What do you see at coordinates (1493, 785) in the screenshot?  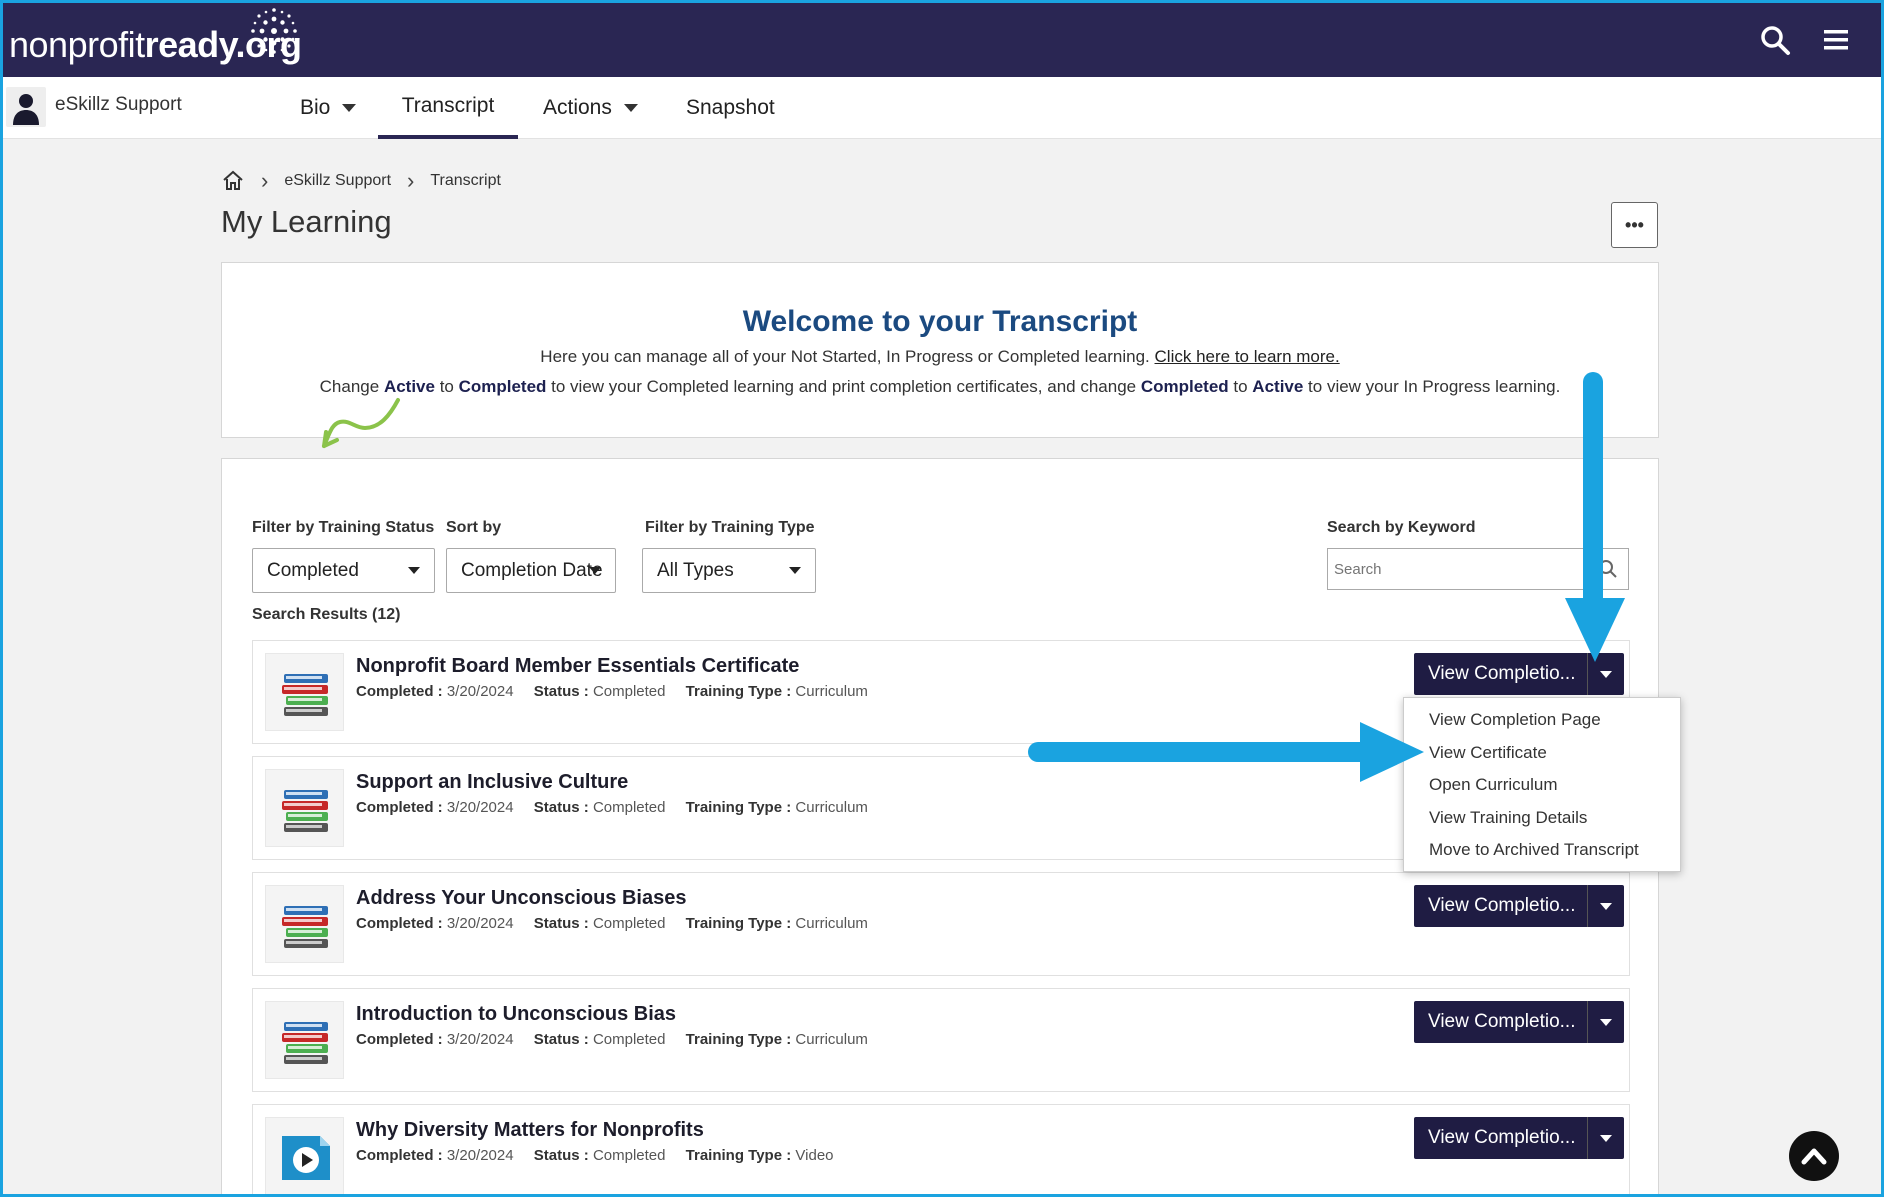 I see `menu-item-open-curriculum: Open Curriculum` at bounding box center [1493, 785].